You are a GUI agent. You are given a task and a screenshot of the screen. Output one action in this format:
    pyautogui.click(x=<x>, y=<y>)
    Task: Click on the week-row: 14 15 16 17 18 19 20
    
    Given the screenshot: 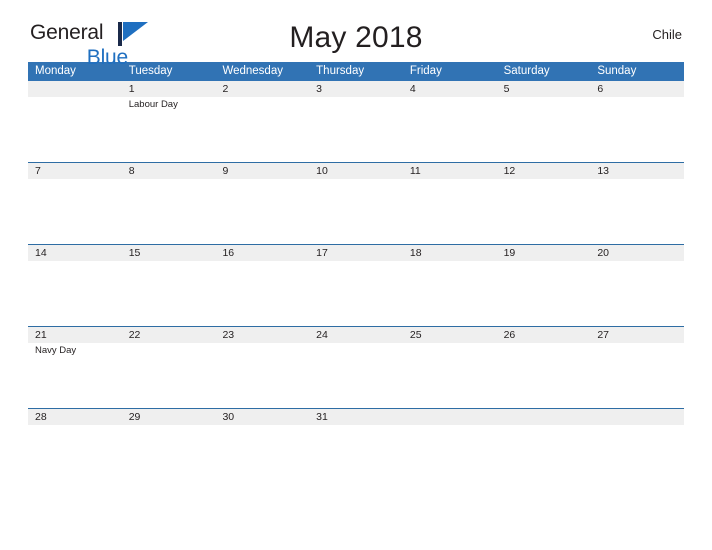 What is the action you would take?
    pyautogui.click(x=356, y=285)
    